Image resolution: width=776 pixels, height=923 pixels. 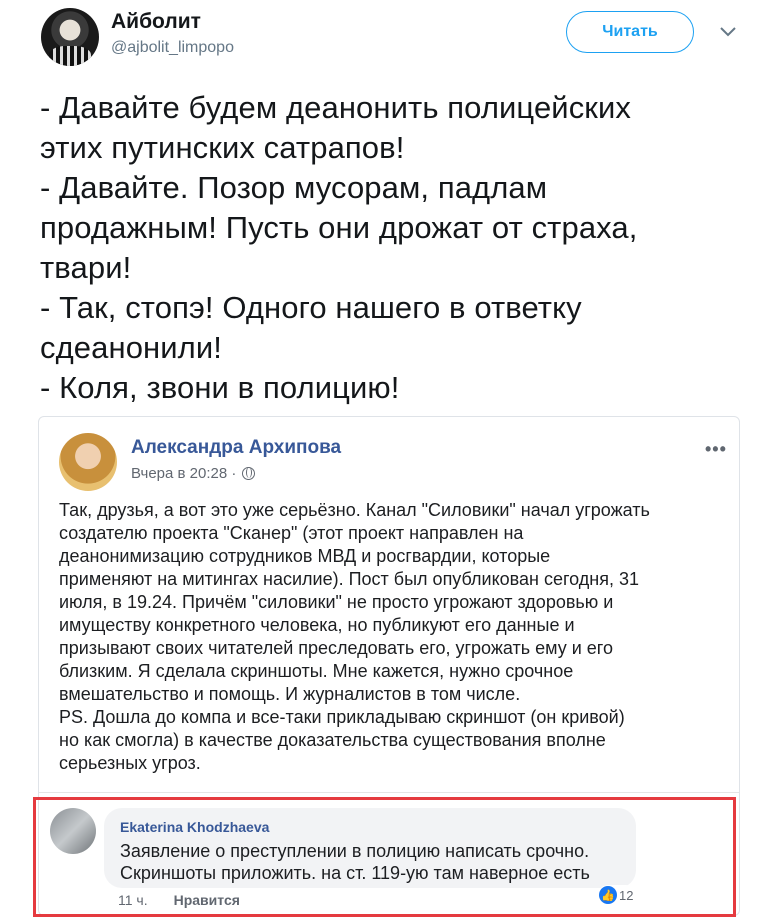 I want to click on globe-icon, so click(x=249, y=473).